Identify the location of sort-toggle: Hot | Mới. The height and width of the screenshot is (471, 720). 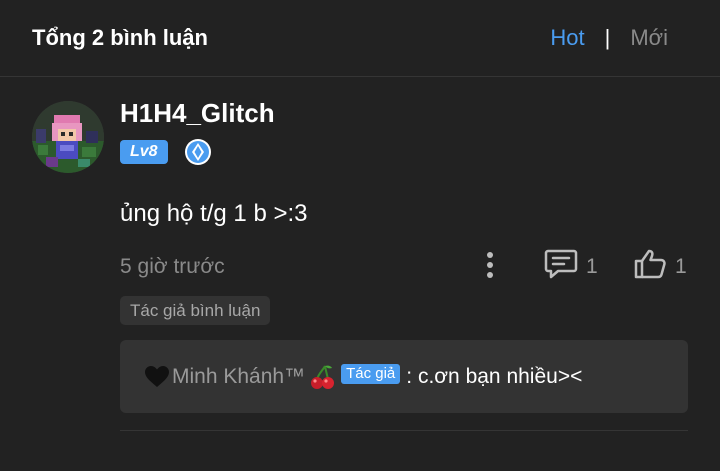
(609, 38).